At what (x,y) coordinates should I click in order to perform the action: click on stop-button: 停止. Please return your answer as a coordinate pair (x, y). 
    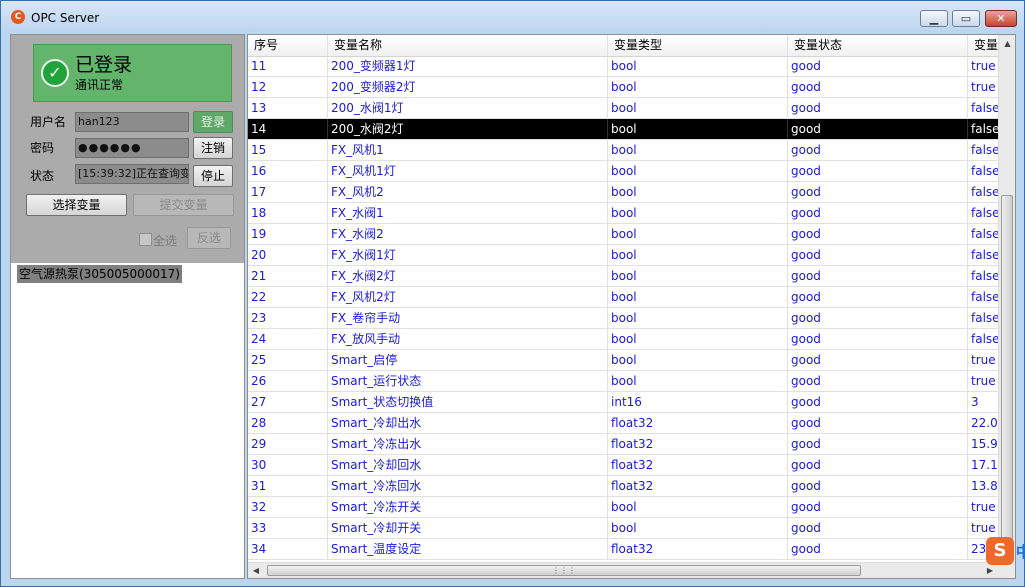
    Looking at the image, I should click on (213, 176).